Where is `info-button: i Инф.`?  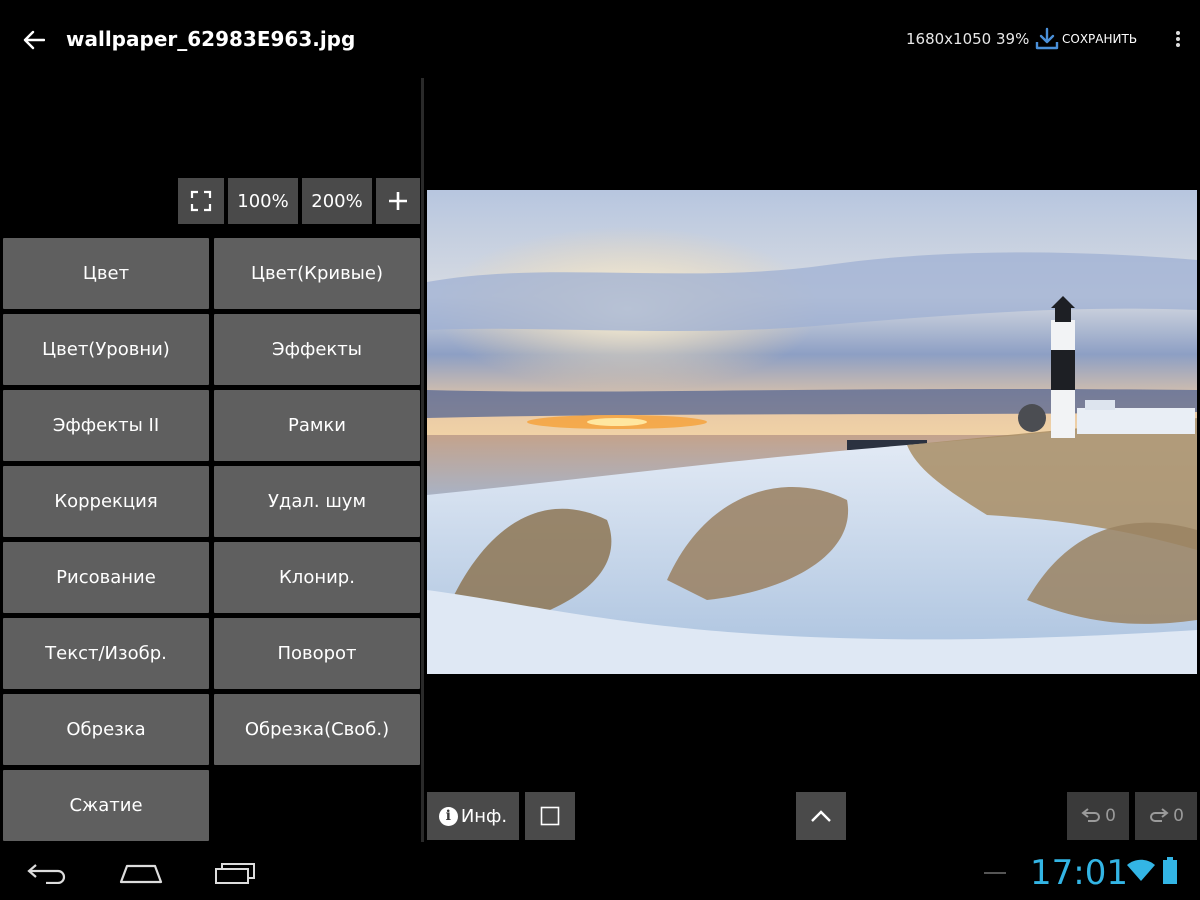 info-button: i Инф. is located at coordinates (473, 816).